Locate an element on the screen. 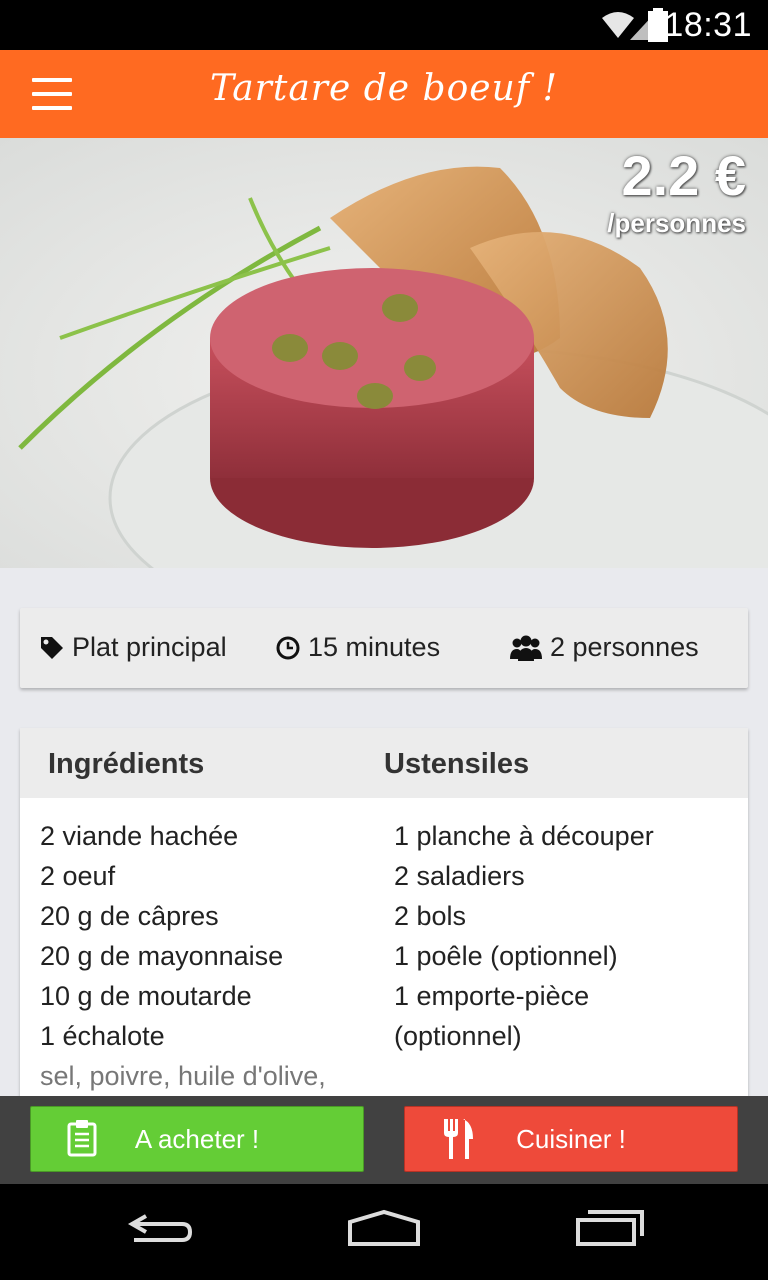  price-unit: /personnes is located at coordinates (676, 223).